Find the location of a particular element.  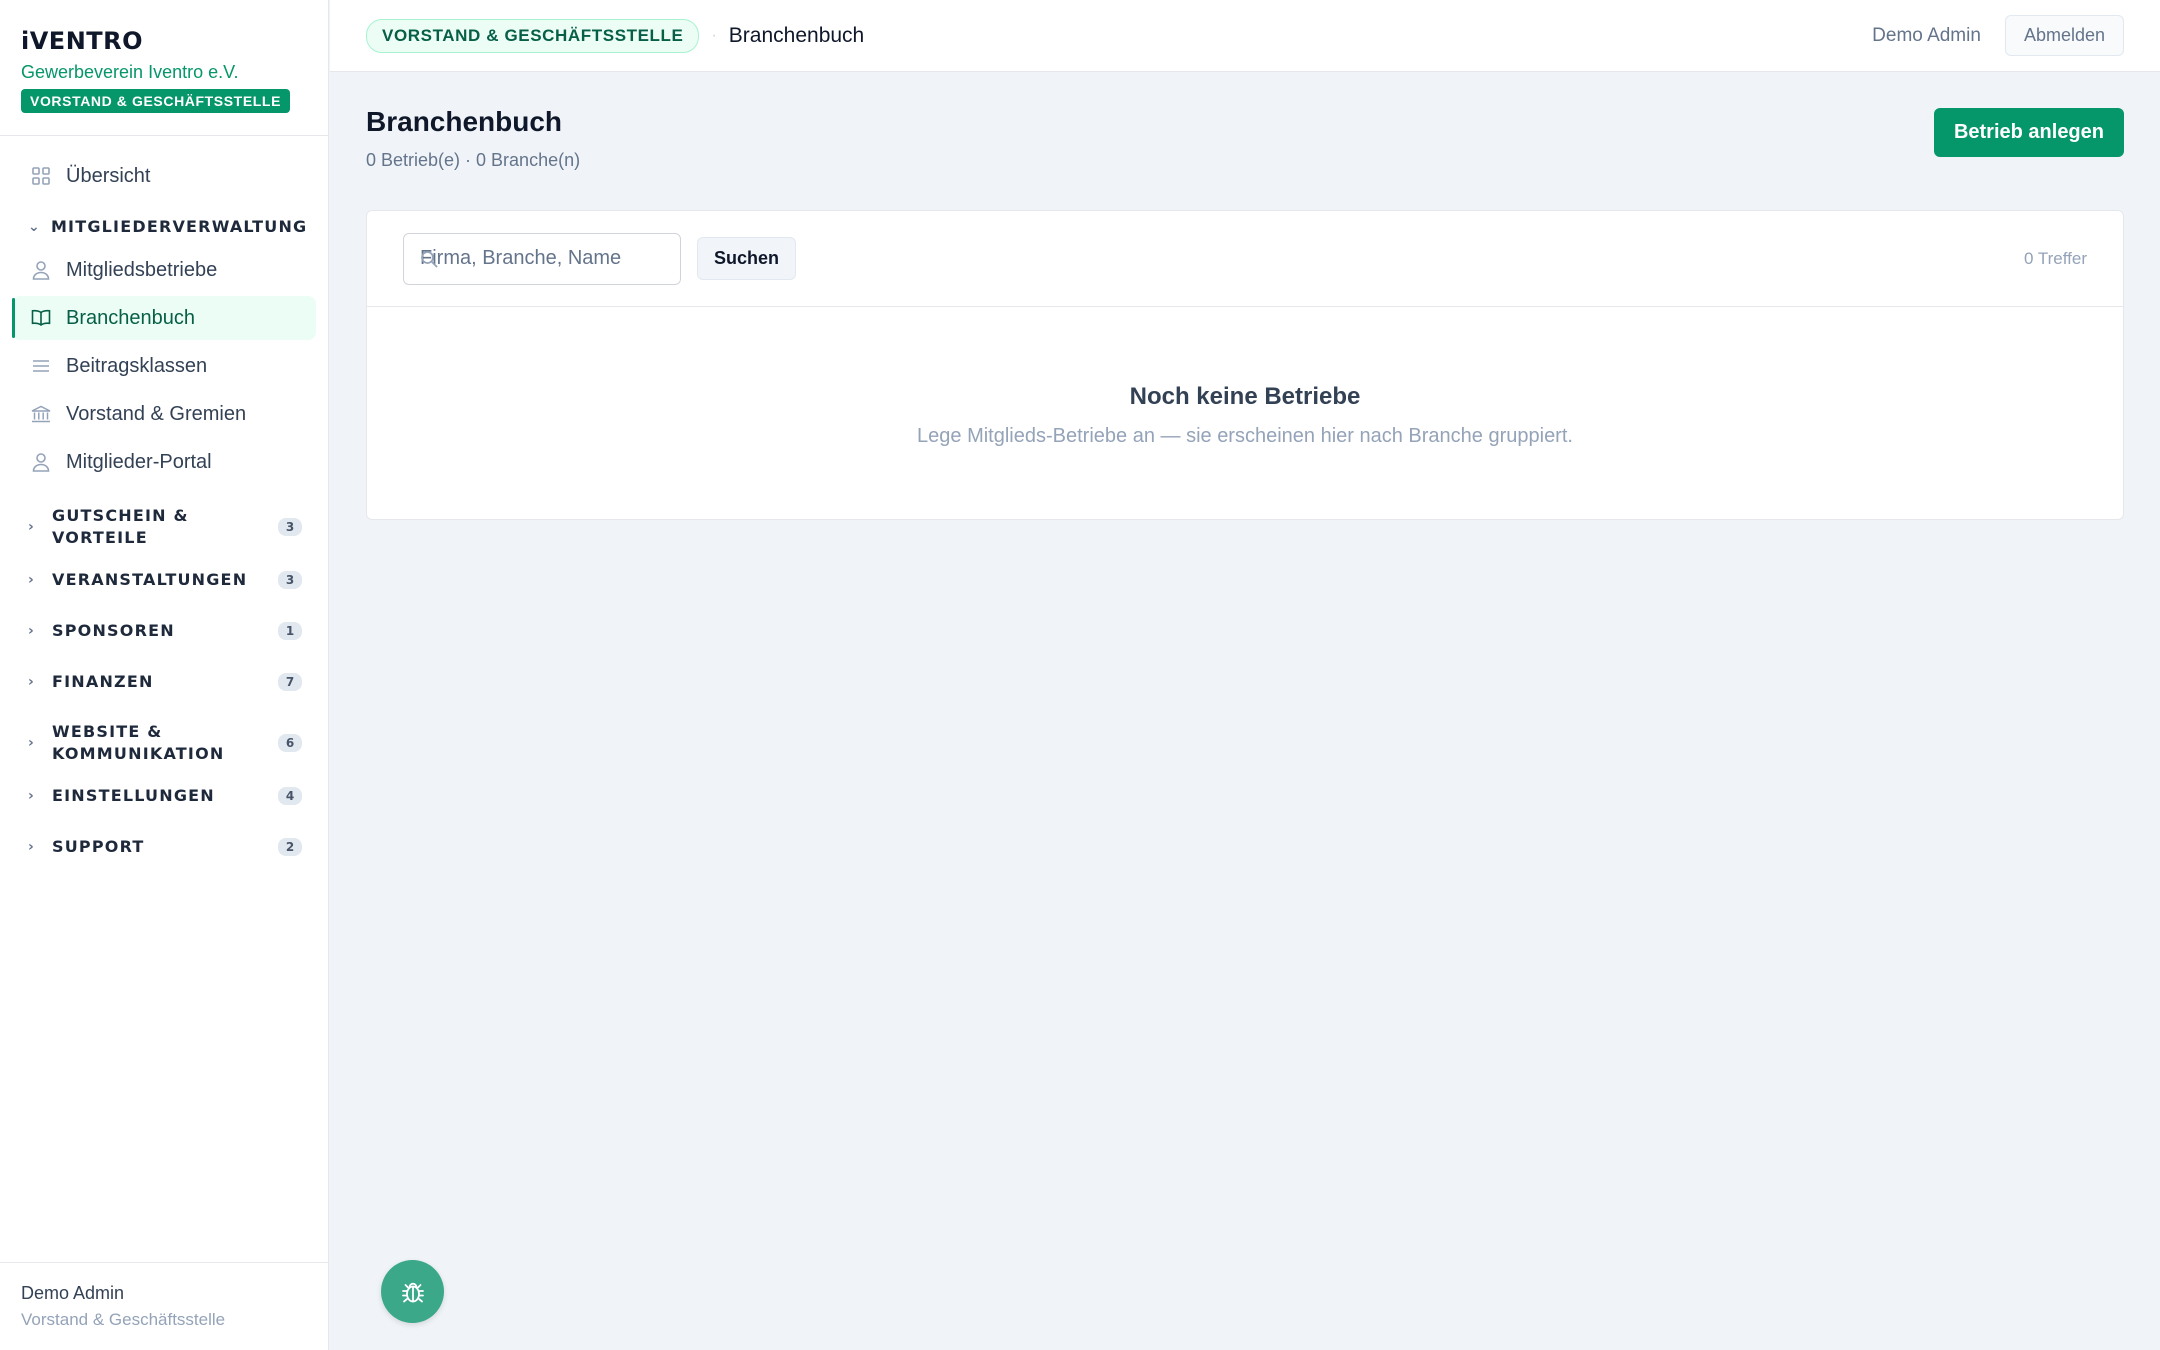

sidebar-item-label: Mitglieder-Portal is located at coordinates (139, 461).